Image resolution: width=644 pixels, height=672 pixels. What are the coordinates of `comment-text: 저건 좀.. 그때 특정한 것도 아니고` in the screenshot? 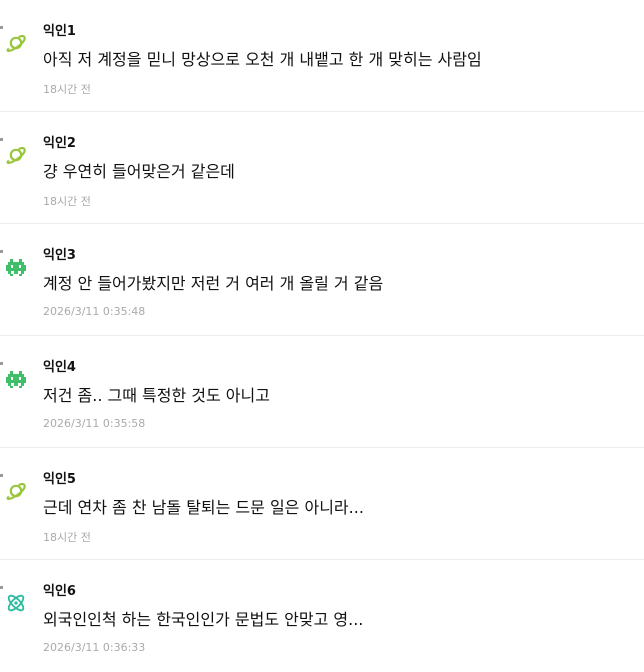 It's located at (156, 395).